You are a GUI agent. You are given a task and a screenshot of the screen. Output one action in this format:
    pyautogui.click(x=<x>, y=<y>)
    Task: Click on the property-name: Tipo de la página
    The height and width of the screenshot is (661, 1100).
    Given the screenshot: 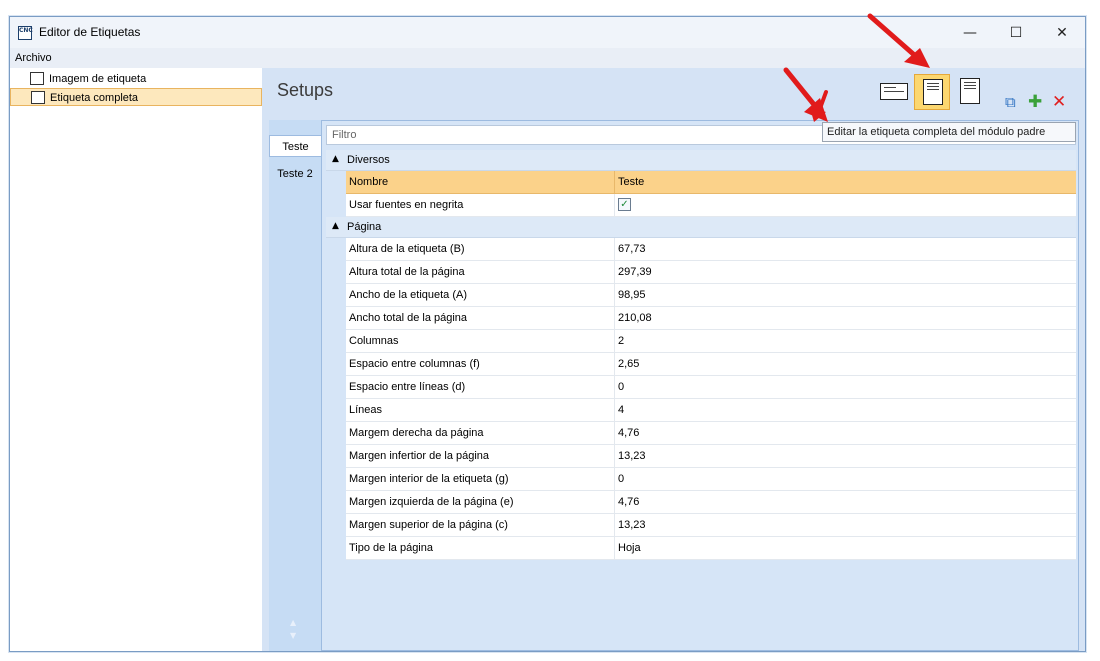 What is the action you would take?
    pyautogui.click(x=391, y=548)
    